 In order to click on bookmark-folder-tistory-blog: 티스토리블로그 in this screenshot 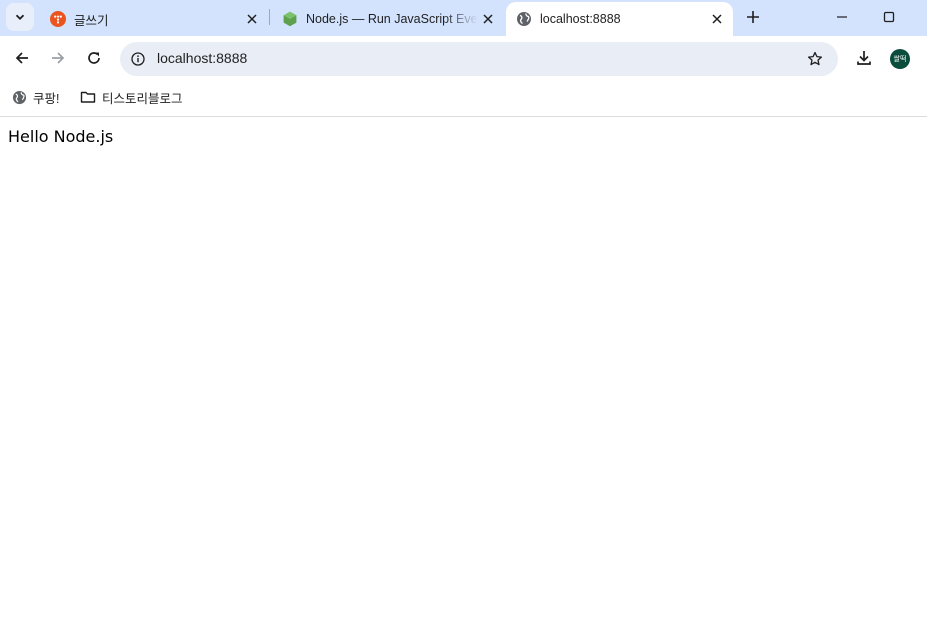, I will do `click(131, 97)`.